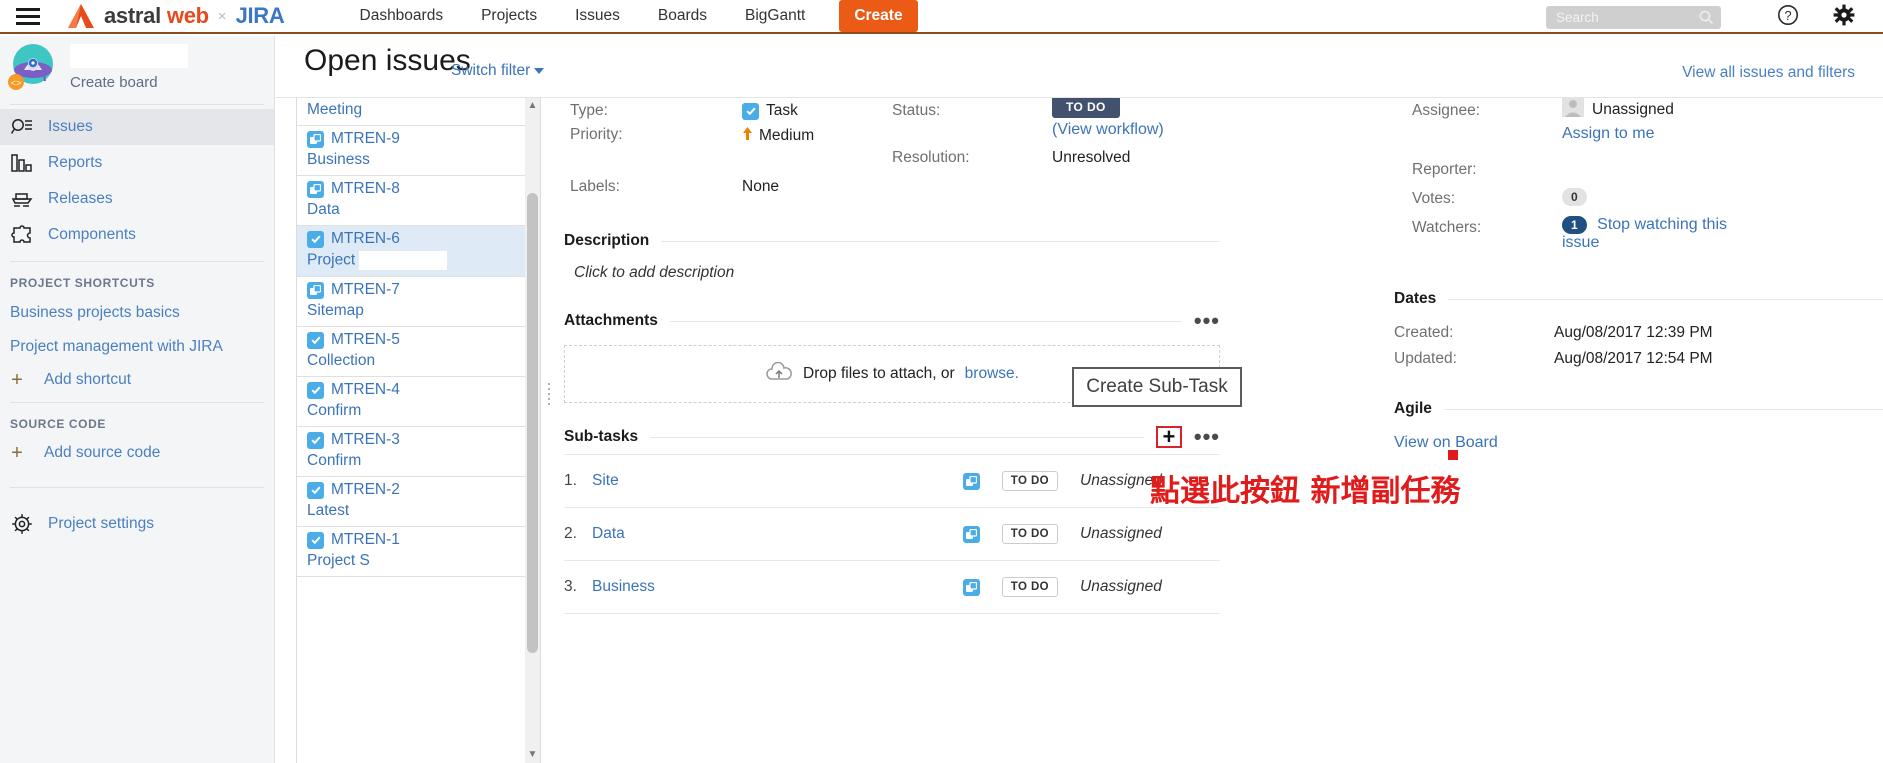 The image size is (1883, 763). What do you see at coordinates (137, 380) in the screenshot?
I see `add-shortcut-button: + Add shortcut` at bounding box center [137, 380].